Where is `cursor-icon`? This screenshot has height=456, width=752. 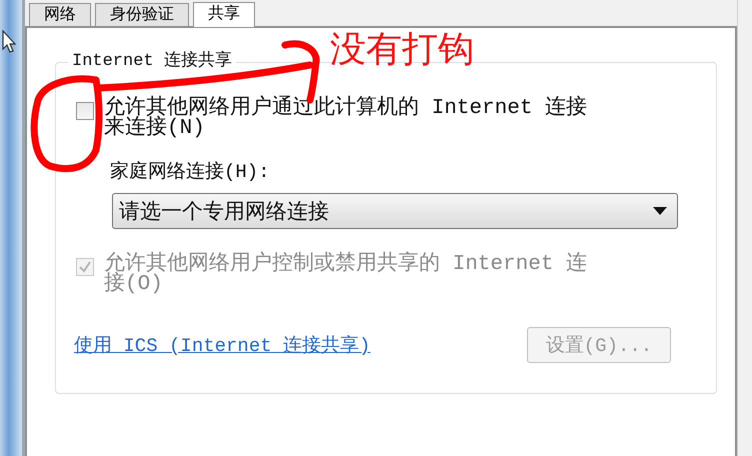 cursor-icon is located at coordinates (9, 42).